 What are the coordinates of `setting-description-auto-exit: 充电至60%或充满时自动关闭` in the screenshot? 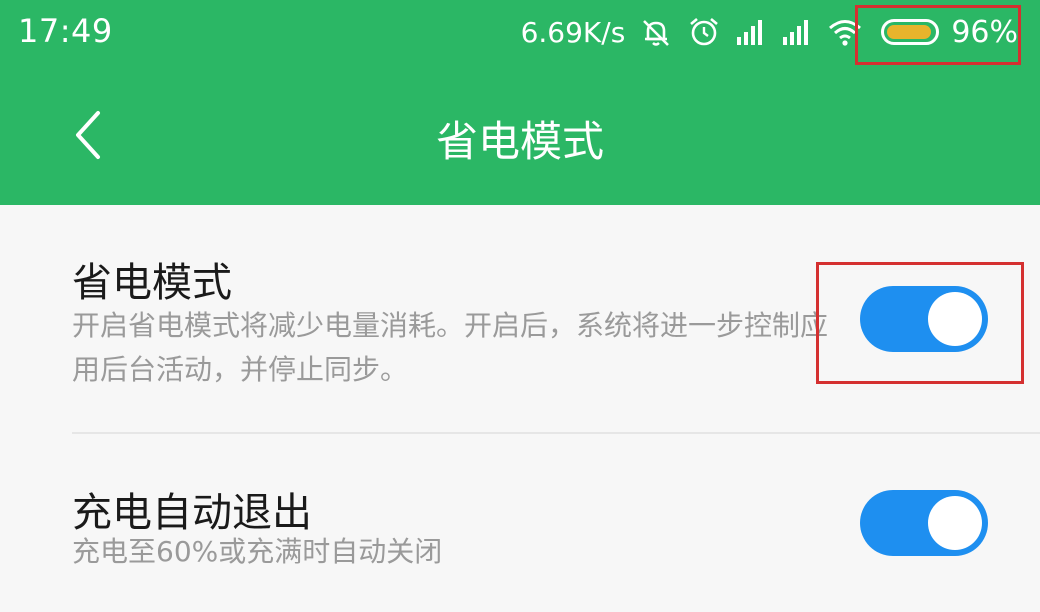 It's located at (257, 551).